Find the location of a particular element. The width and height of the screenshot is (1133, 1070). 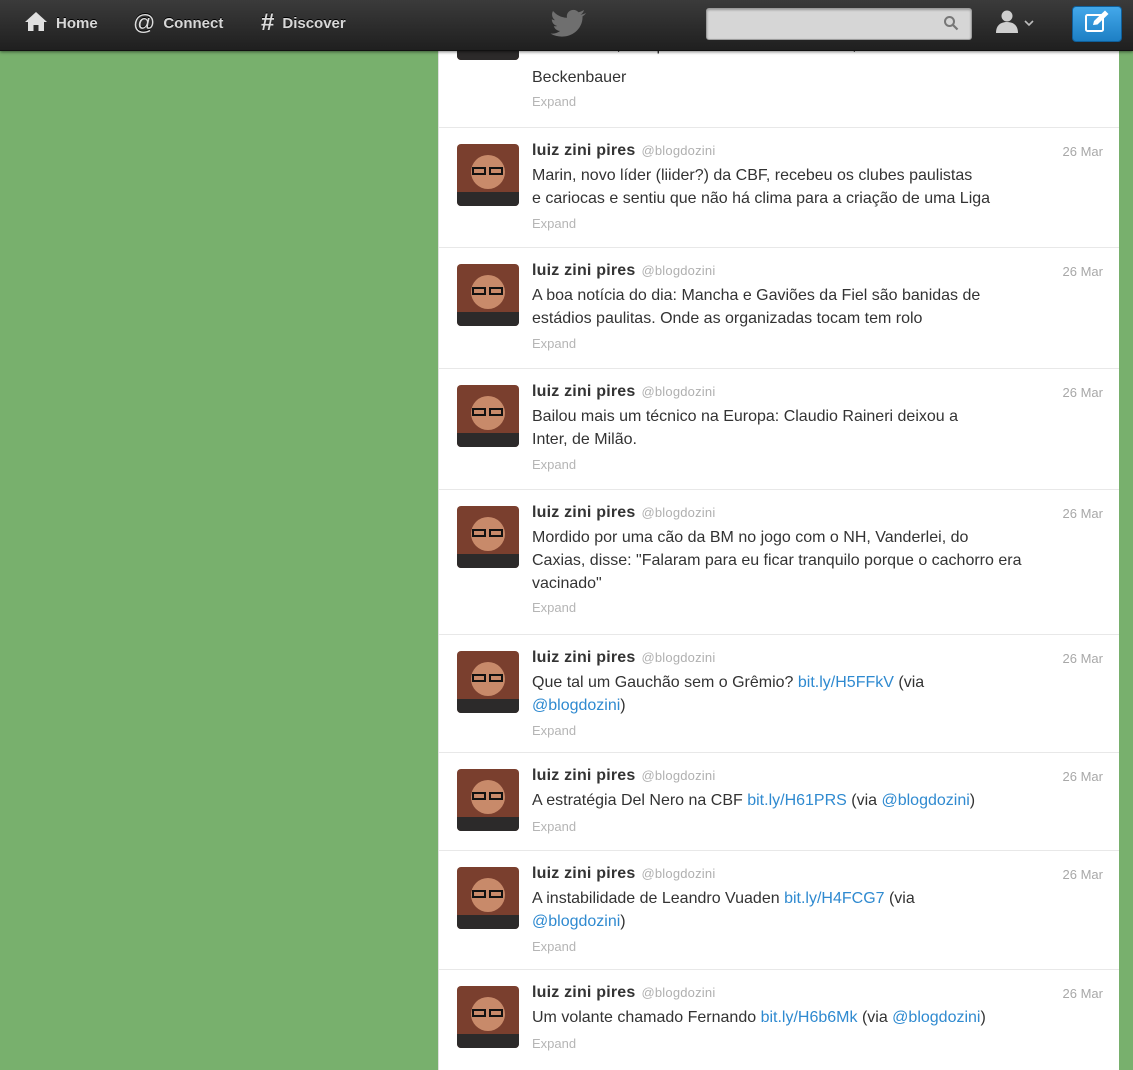

tweet-text-line: Inter, de Milão. is located at coordinates (584, 439).